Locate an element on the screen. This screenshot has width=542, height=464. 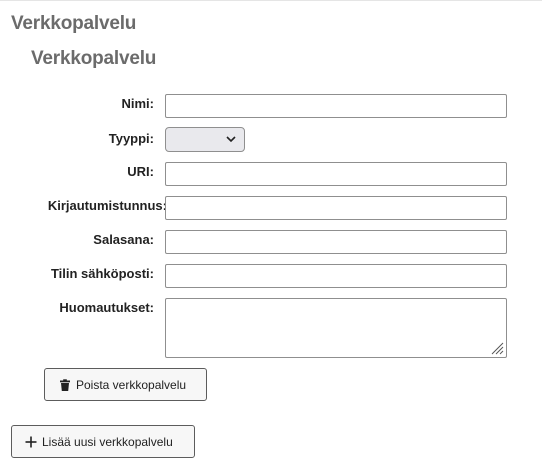
username-label: Kirjautumistunnus: is located at coordinates (107, 205).